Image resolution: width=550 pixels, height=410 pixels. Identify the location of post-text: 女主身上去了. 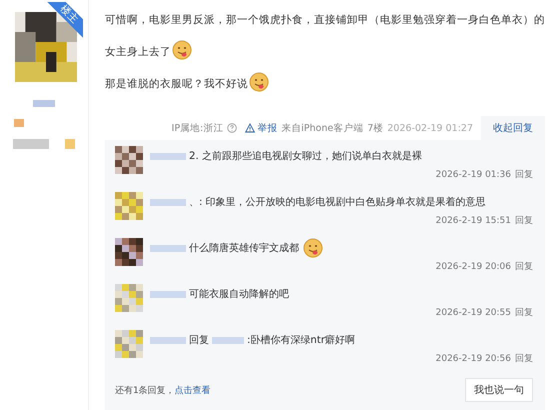
(138, 52).